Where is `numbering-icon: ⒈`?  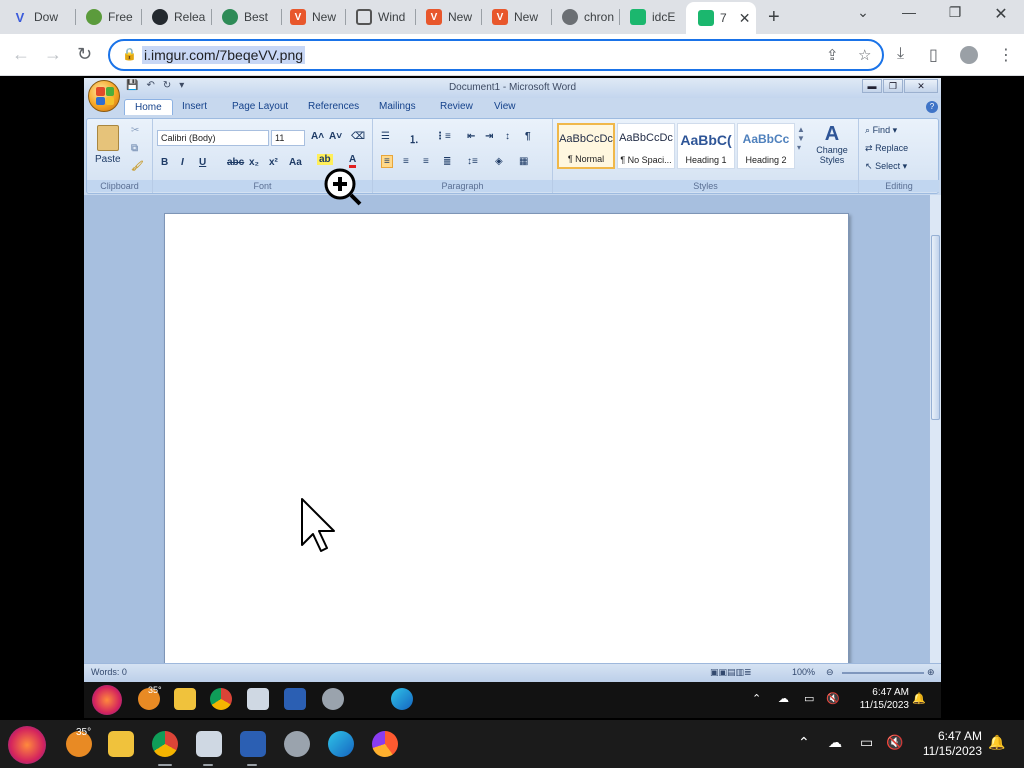 numbering-icon: ⒈ is located at coordinates (414, 138).